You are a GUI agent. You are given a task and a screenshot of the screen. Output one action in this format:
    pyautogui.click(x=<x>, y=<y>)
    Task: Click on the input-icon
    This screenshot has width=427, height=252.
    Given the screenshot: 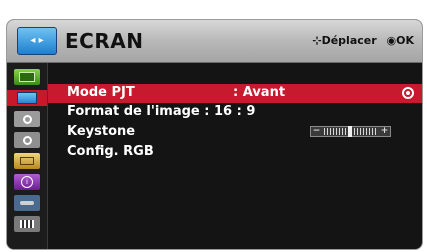 What is the action you would take?
    pyautogui.click(x=27, y=203)
    